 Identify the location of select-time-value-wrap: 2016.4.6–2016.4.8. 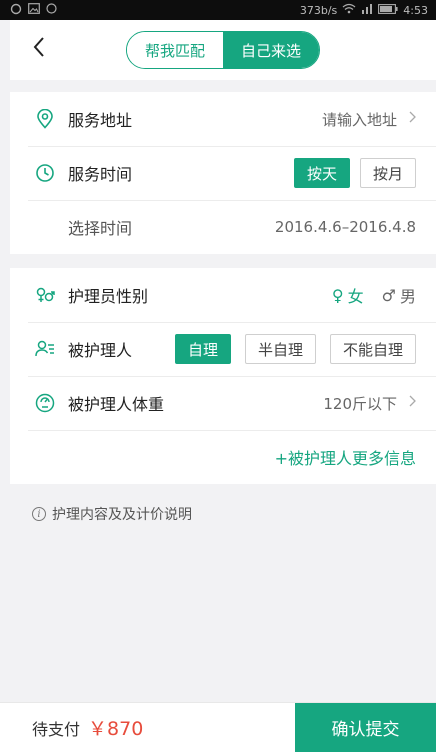
(345, 227).